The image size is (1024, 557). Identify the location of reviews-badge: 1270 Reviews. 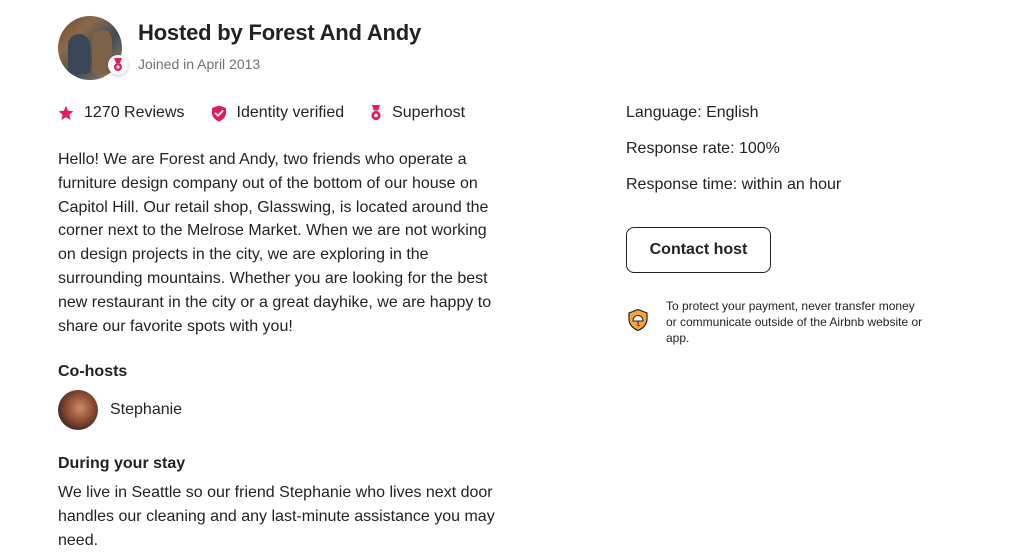
(121, 113).